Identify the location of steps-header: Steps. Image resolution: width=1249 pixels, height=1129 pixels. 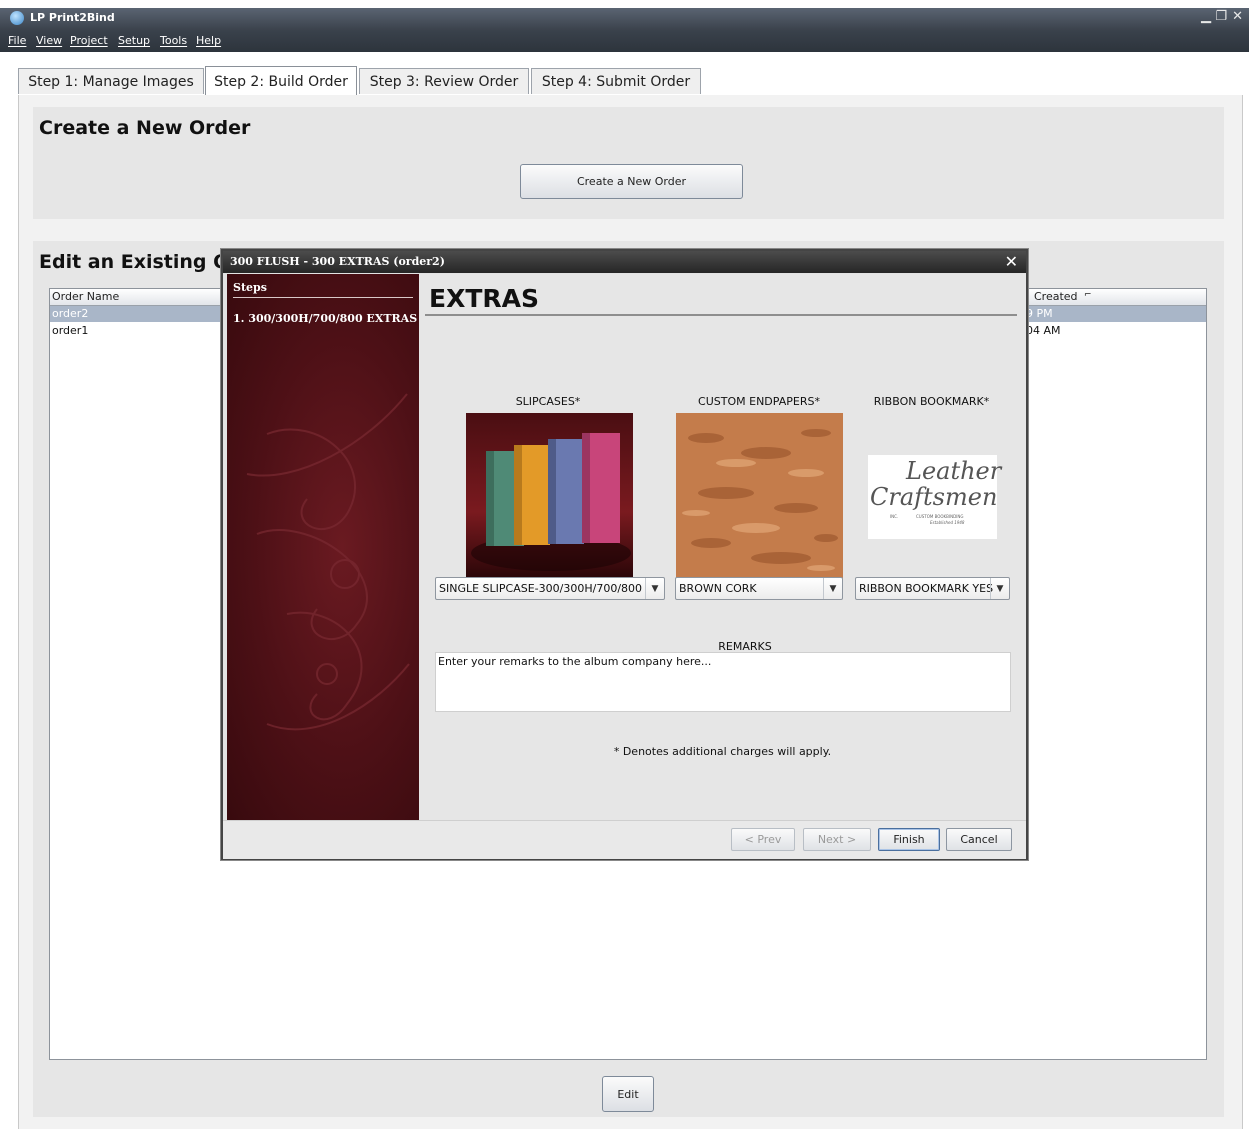
(250, 287).